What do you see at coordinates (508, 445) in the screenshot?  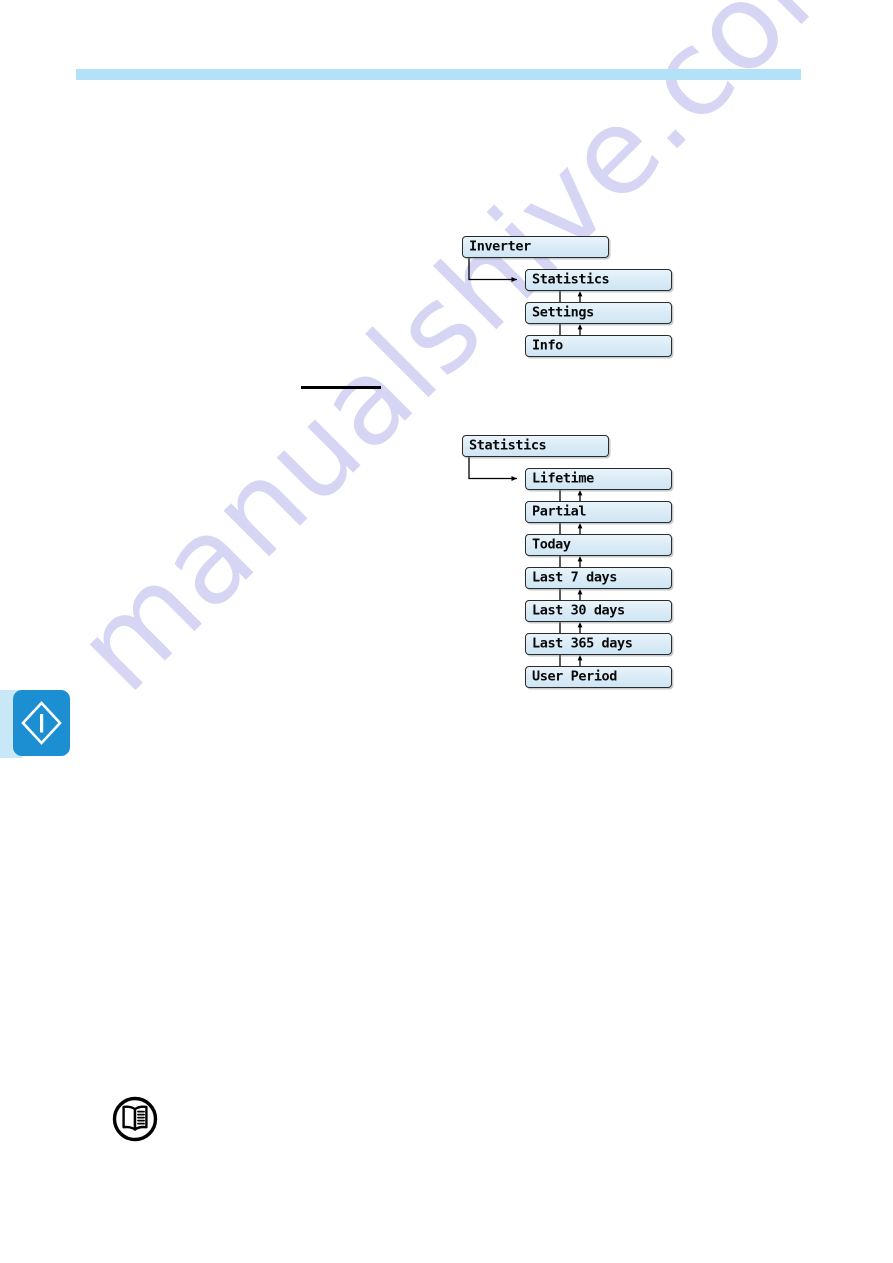 I see `stats-box-label: Statistics` at bounding box center [508, 445].